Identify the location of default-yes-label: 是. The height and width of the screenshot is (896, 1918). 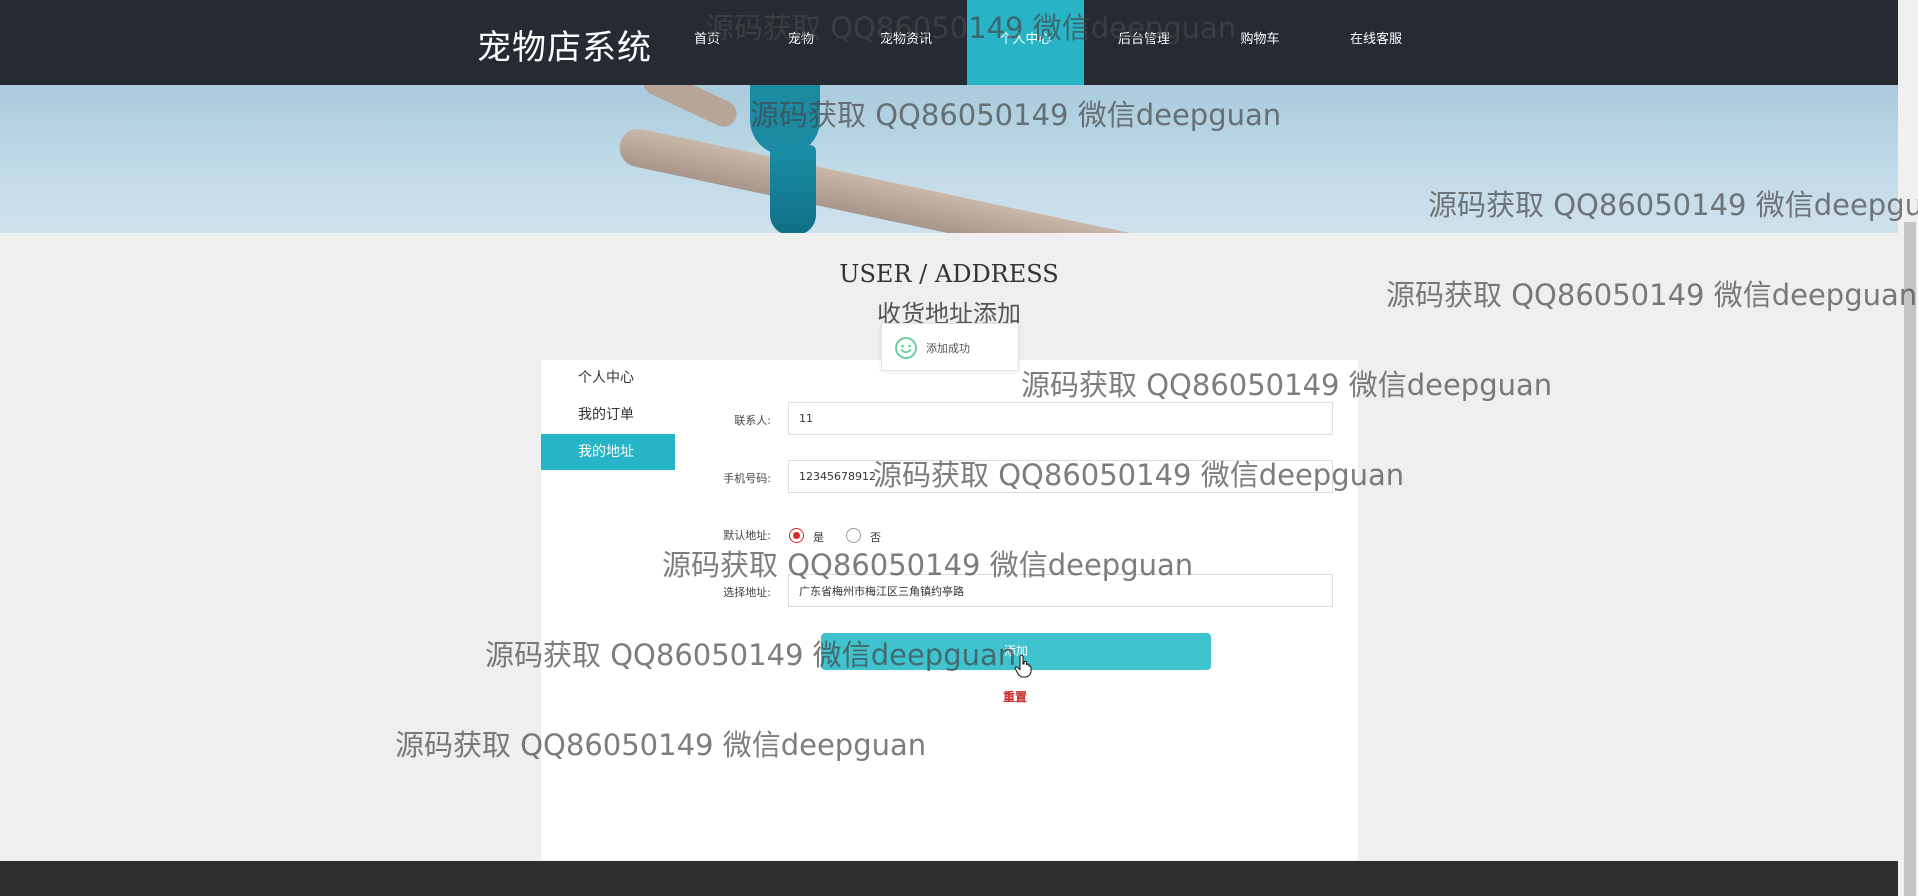
(818, 537).